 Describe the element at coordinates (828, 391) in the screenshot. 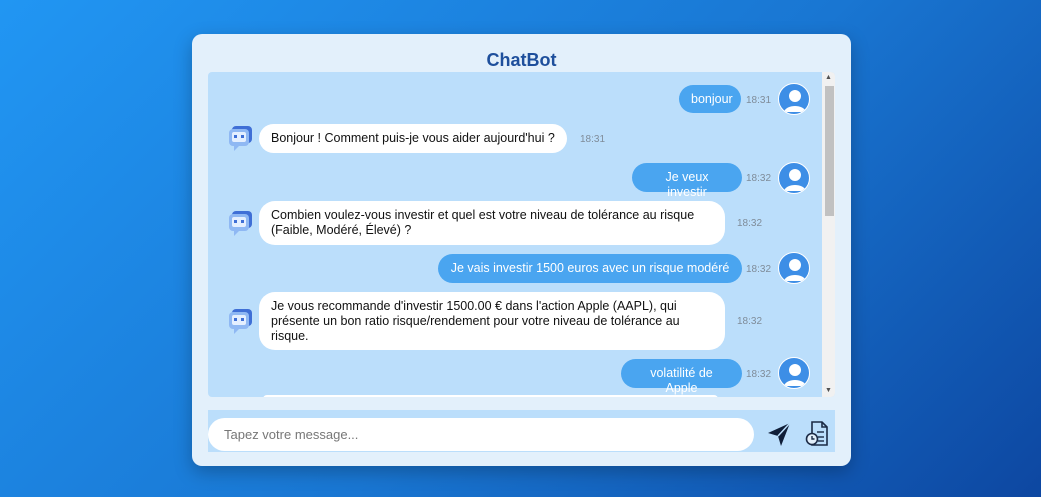

I see `scroll-down-arrow-icon: ▼` at that location.